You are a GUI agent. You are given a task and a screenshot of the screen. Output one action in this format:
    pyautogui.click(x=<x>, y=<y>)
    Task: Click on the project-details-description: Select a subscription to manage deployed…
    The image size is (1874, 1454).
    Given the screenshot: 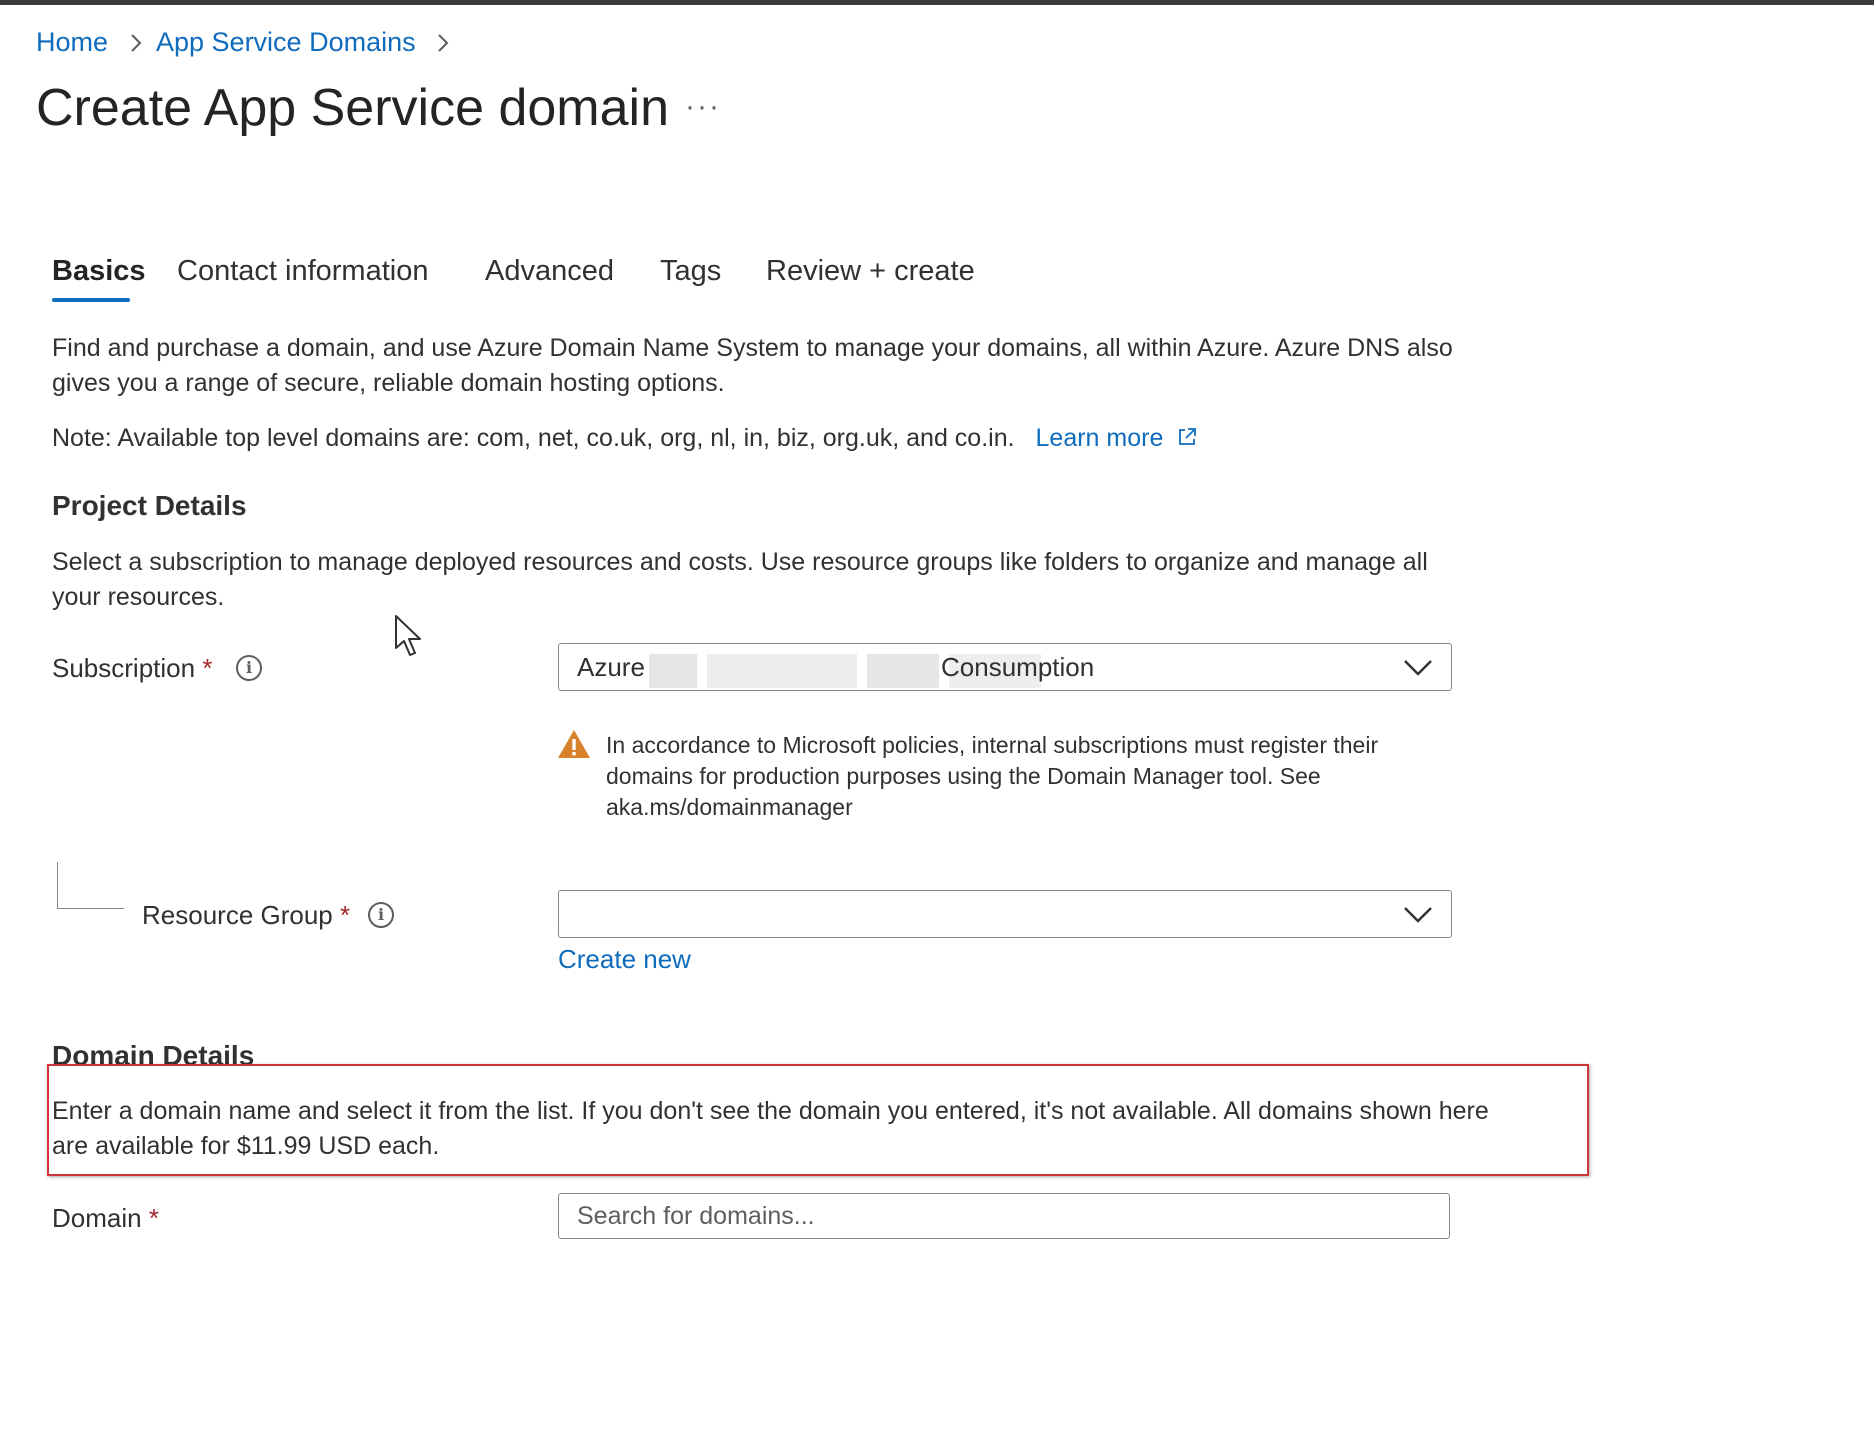 What is the action you would take?
    pyautogui.click(x=740, y=579)
    